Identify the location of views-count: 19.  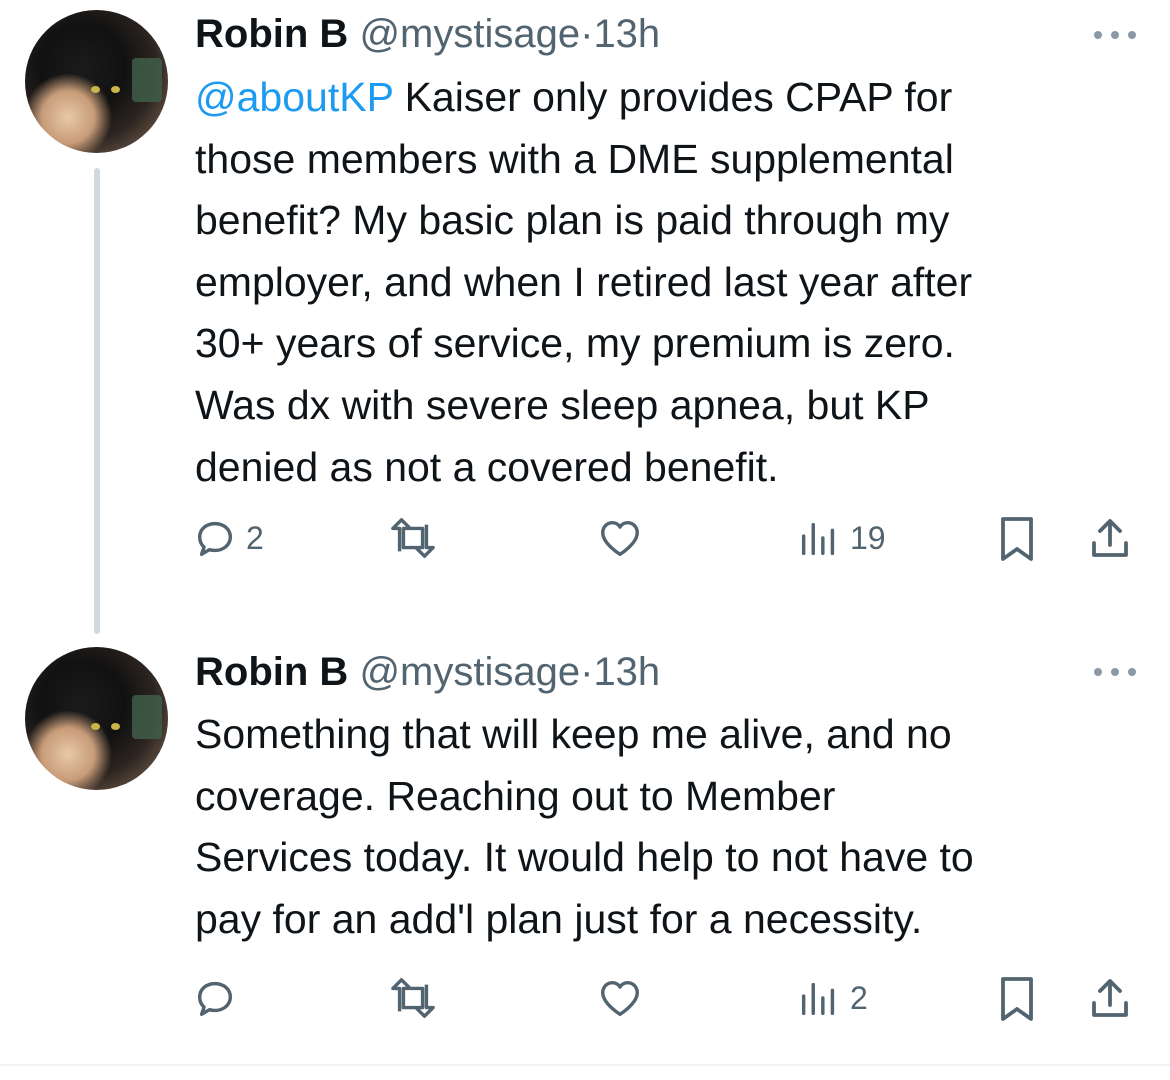
(868, 537).